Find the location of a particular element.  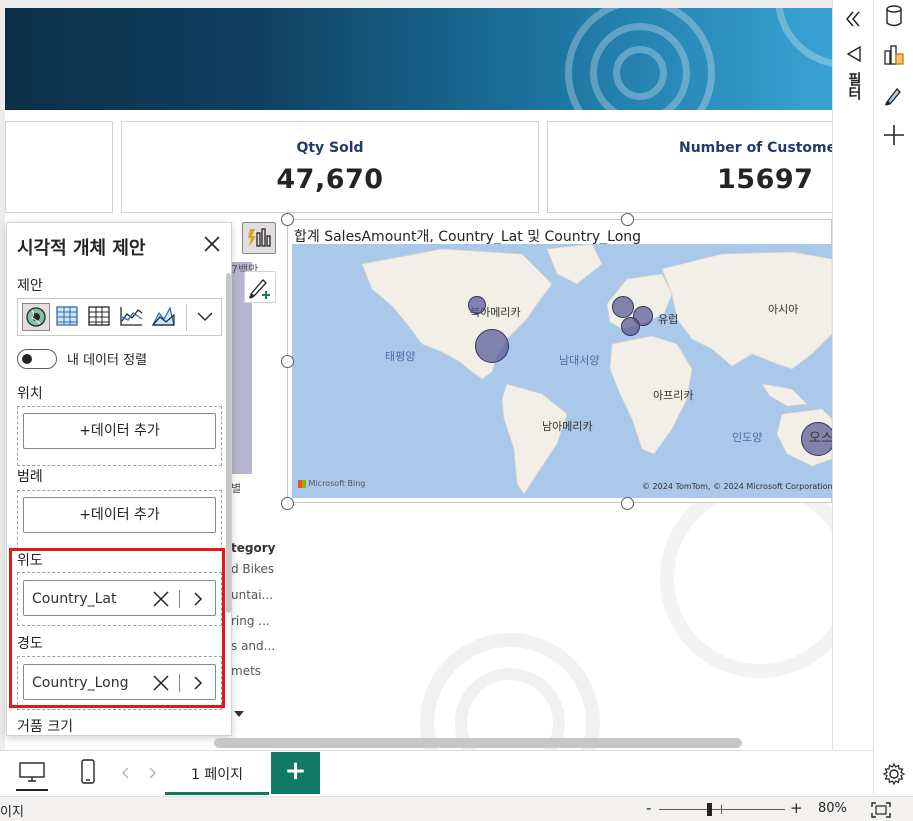

map-label-africa: 아프리카 is located at coordinates (673, 395).